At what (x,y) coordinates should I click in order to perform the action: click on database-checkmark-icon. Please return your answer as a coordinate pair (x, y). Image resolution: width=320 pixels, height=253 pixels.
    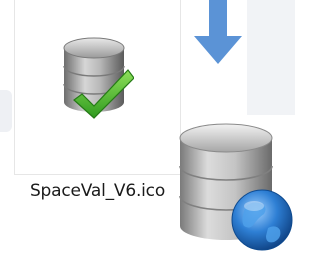
    Looking at the image, I should click on (98, 78).